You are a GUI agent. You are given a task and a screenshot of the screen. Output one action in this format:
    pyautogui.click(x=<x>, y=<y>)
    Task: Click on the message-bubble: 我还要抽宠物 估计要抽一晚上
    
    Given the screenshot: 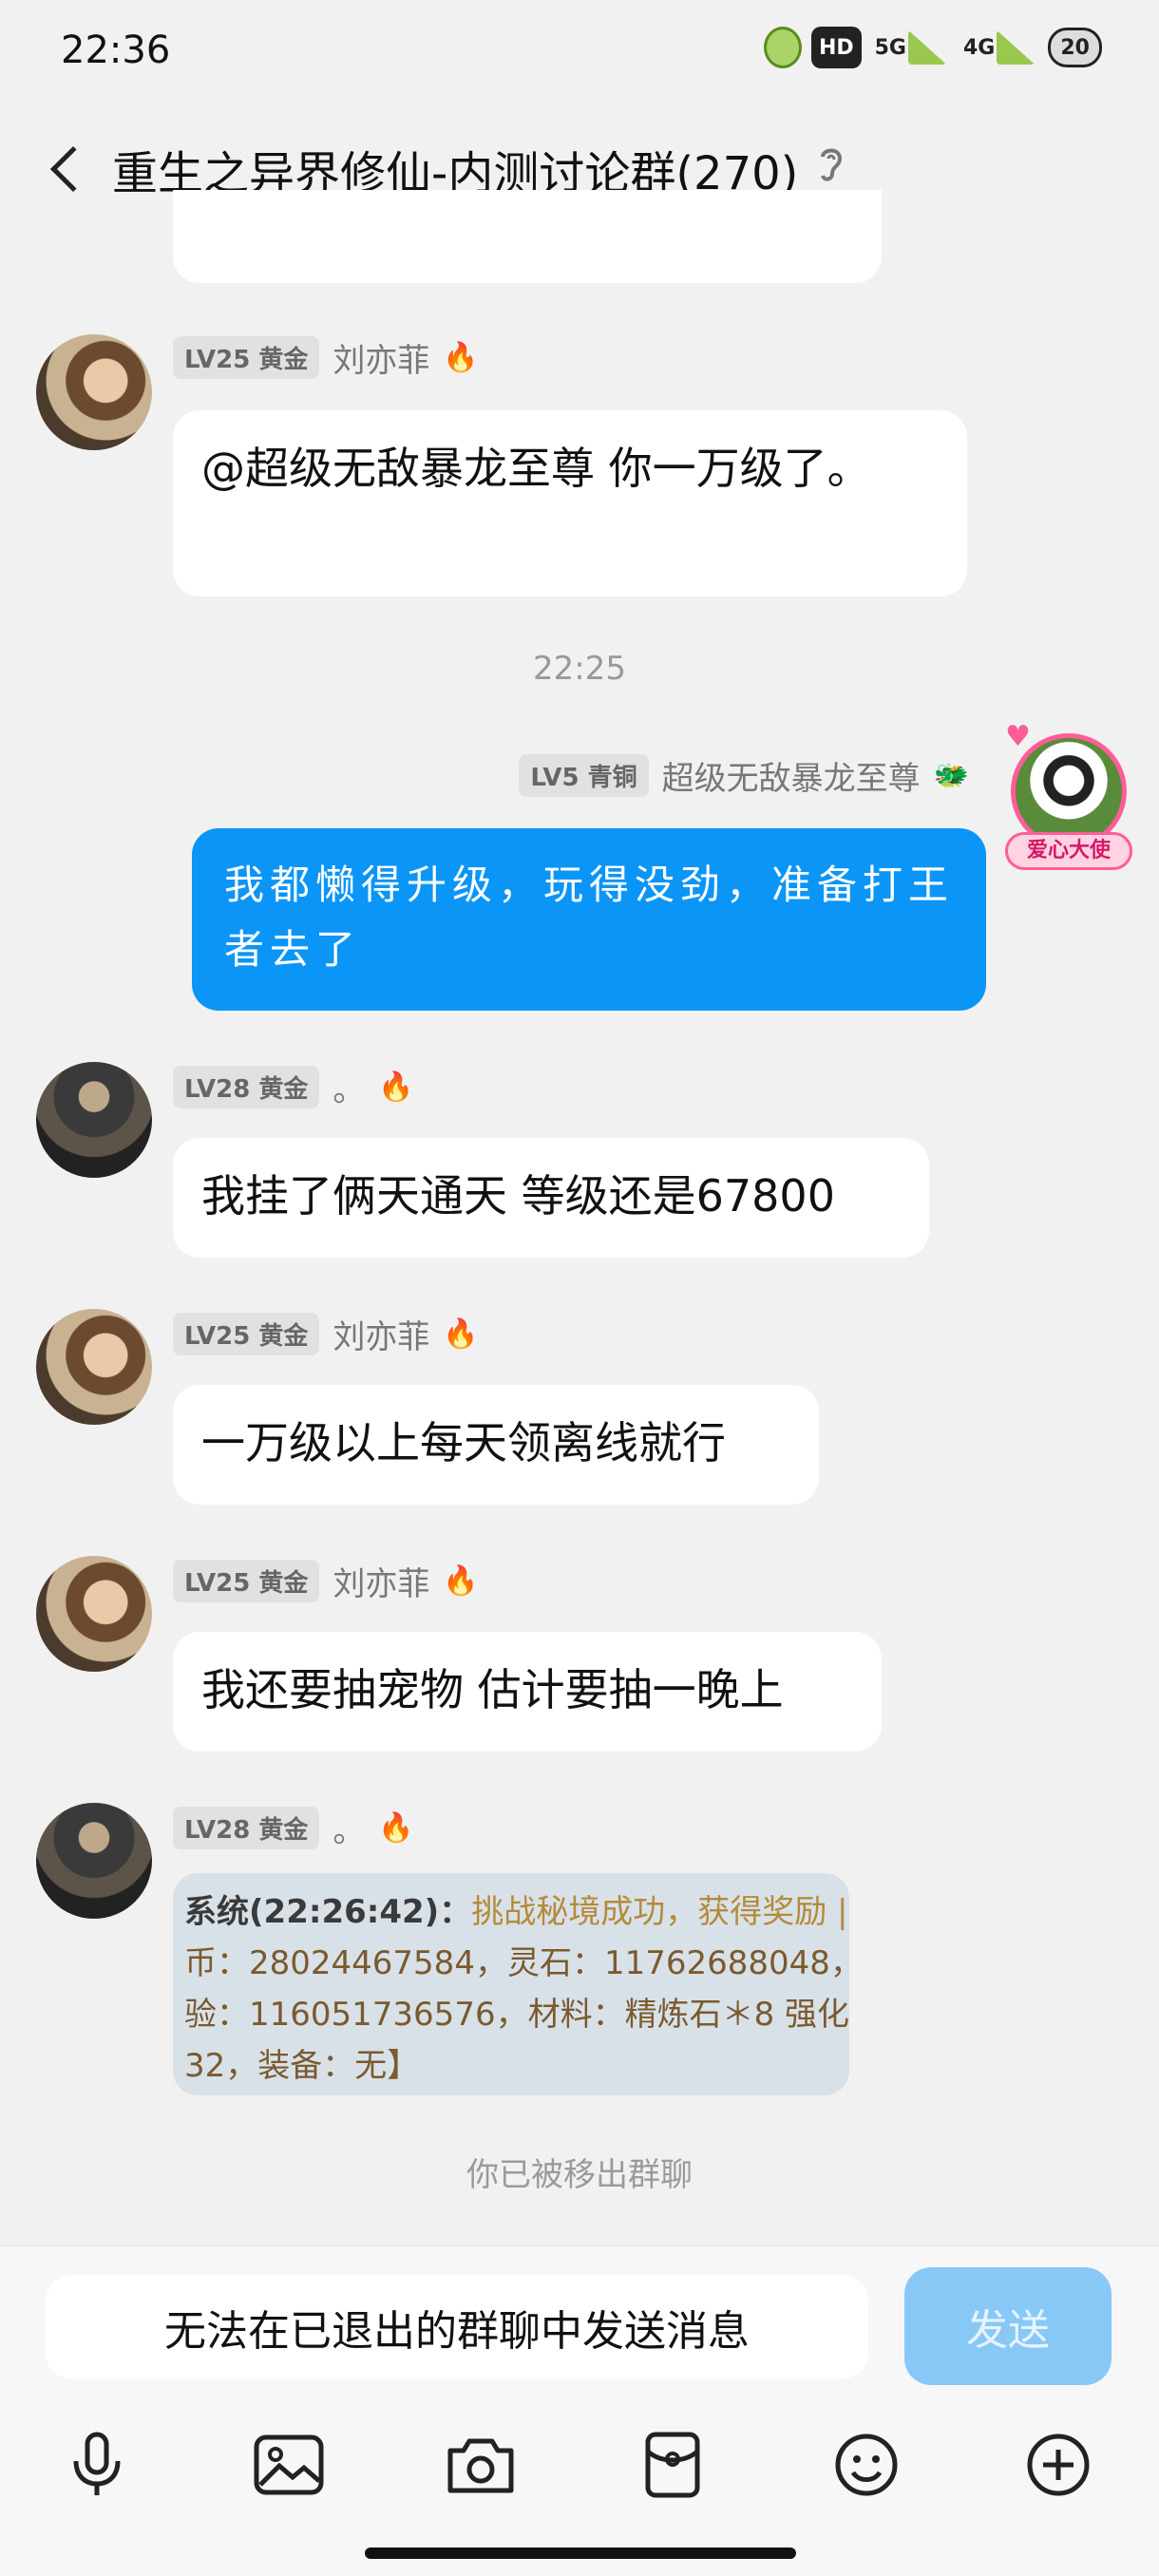 What is the action you would take?
    pyautogui.click(x=527, y=1692)
    